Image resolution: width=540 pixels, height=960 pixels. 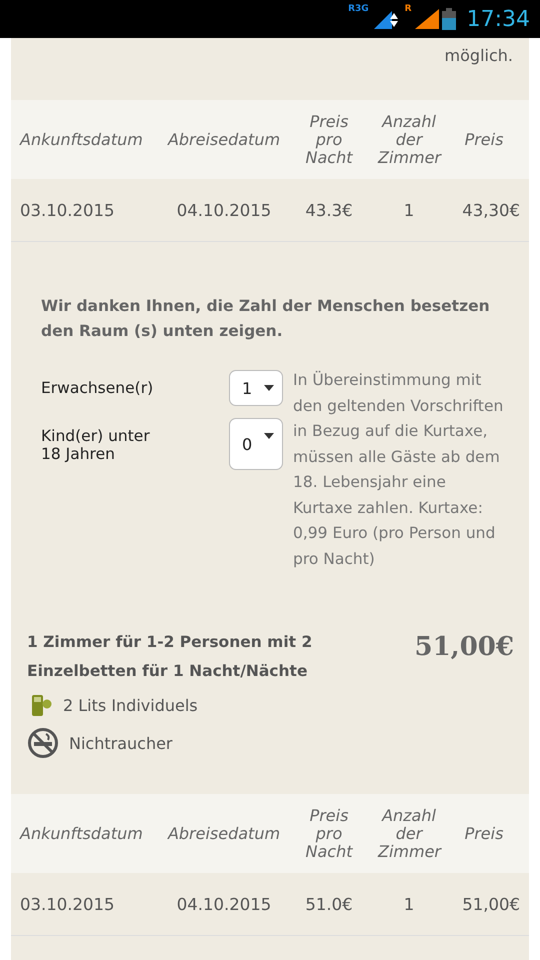 What do you see at coordinates (449, 19) in the screenshot?
I see `battery-icon` at bounding box center [449, 19].